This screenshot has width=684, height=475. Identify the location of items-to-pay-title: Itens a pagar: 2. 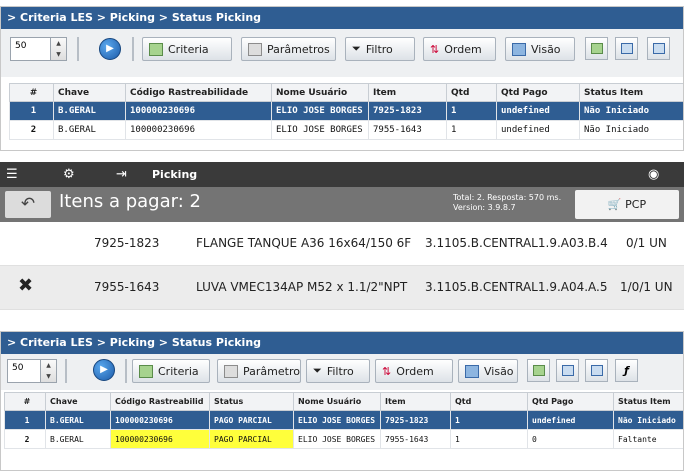
(130, 201).